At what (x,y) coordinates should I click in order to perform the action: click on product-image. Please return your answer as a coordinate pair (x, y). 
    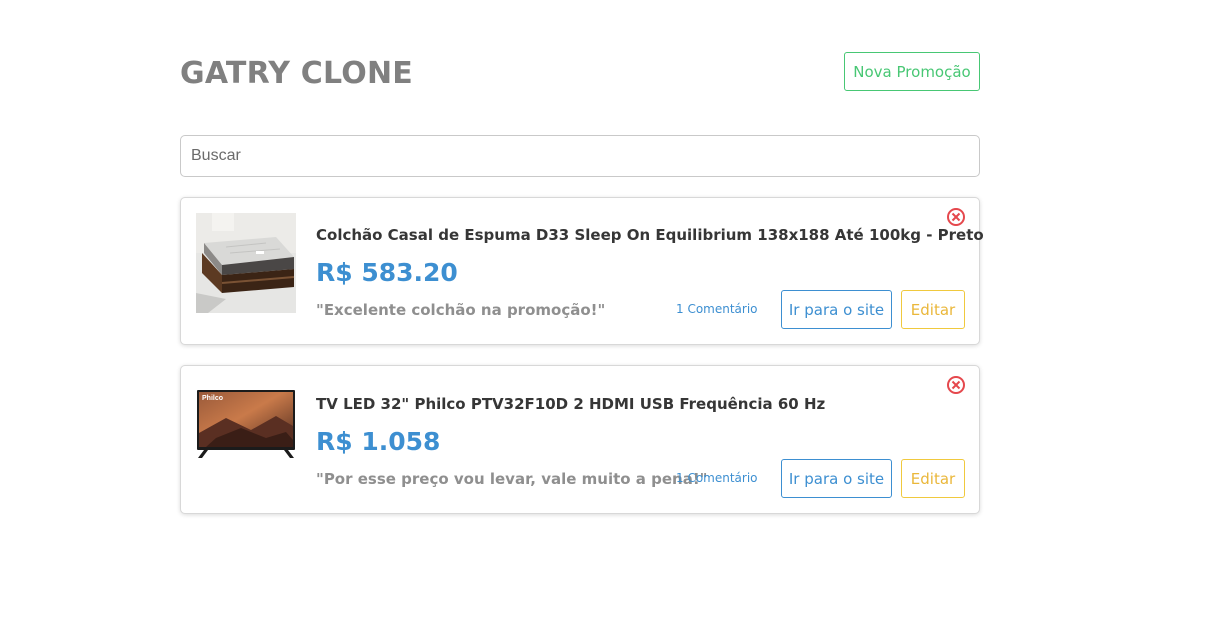
    Looking at the image, I should click on (246, 263).